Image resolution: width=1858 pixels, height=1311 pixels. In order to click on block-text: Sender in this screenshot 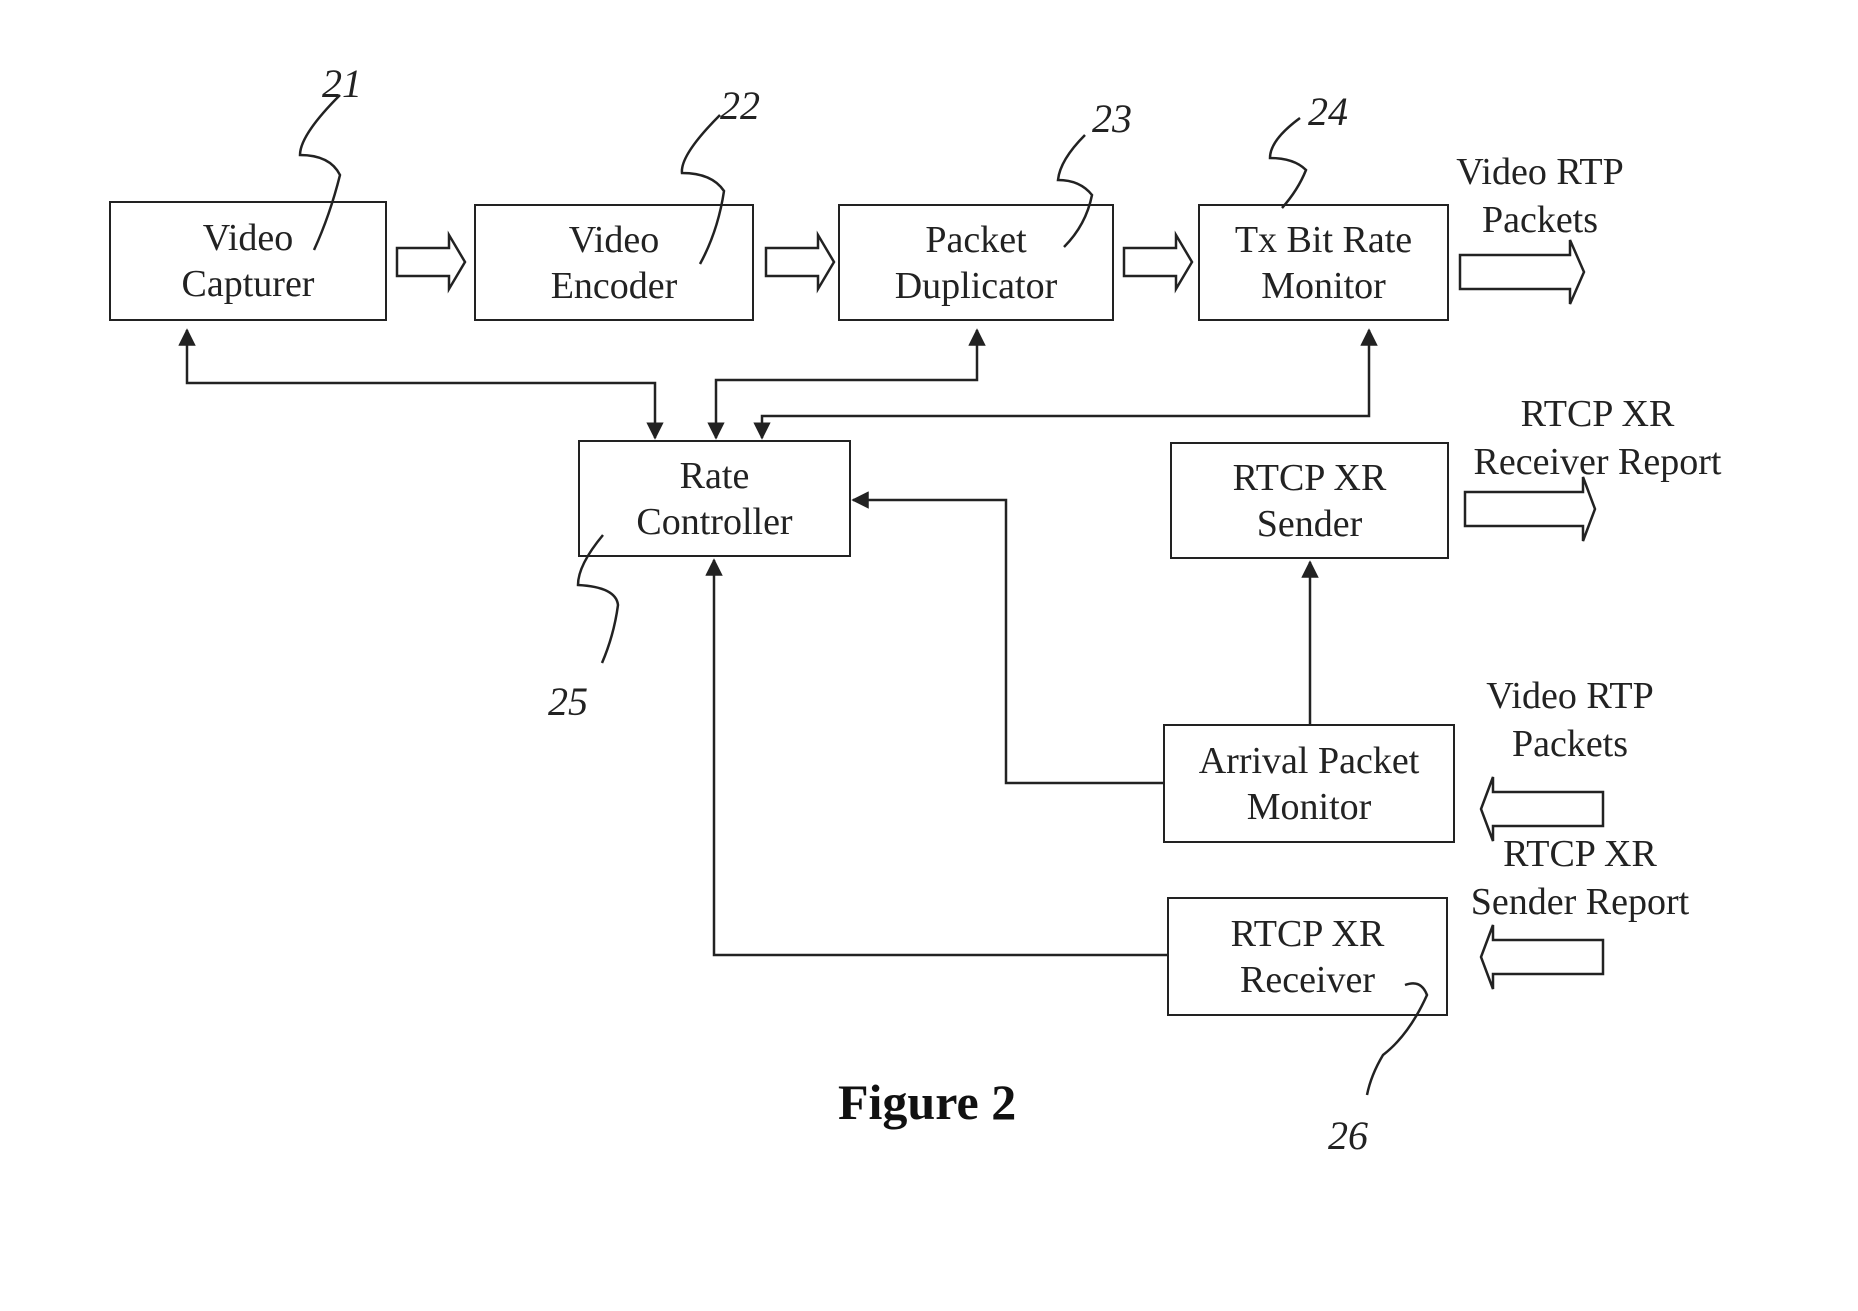, I will do `click(1309, 523)`.